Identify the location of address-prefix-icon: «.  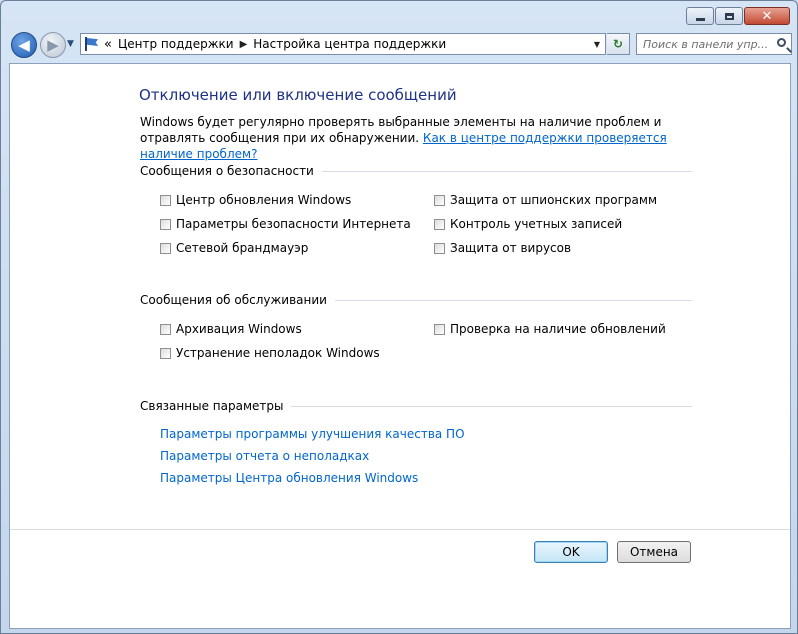
(108, 44).